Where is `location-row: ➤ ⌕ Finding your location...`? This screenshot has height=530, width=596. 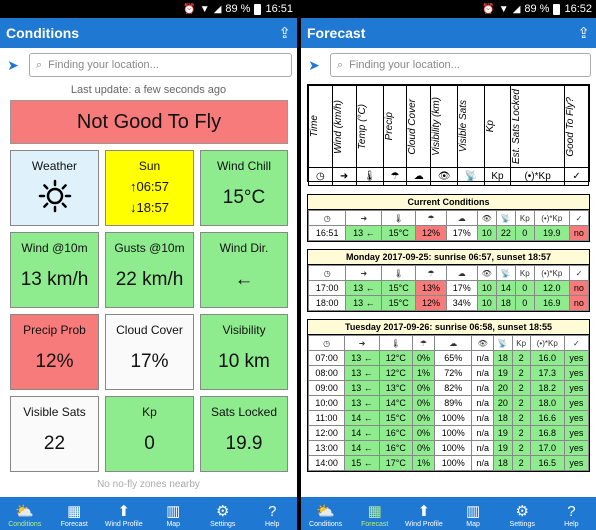 location-row: ➤ ⌕ Finding your location... is located at coordinates (148, 65).